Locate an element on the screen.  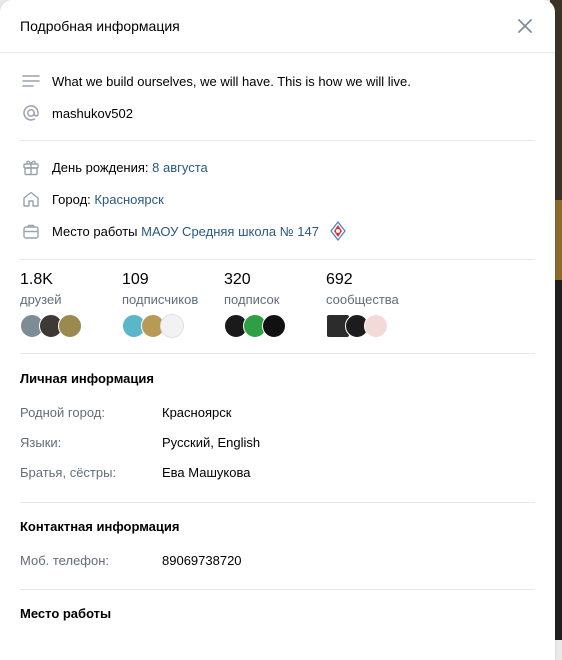
counter-number: 1.8K is located at coordinates (36, 279).